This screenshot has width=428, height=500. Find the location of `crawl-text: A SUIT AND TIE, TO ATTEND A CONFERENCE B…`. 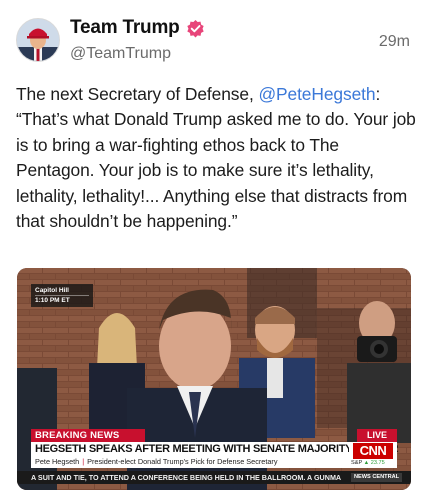

crawl-text: A SUIT AND TIE, TO ATTEND A CONFERENCE B… is located at coordinates (186, 477).